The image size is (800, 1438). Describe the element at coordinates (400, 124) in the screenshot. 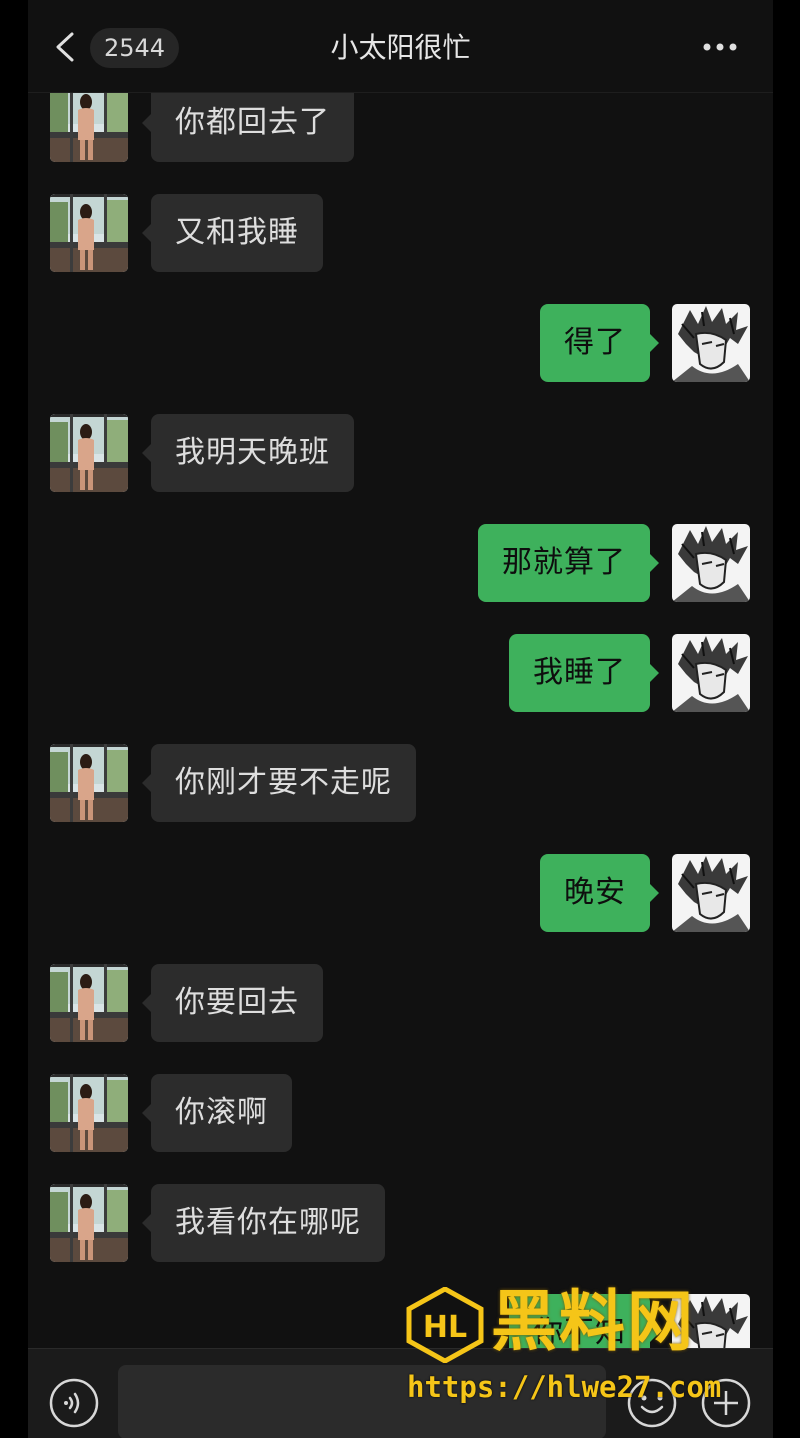

I see `message-row: 你都回去了` at that location.